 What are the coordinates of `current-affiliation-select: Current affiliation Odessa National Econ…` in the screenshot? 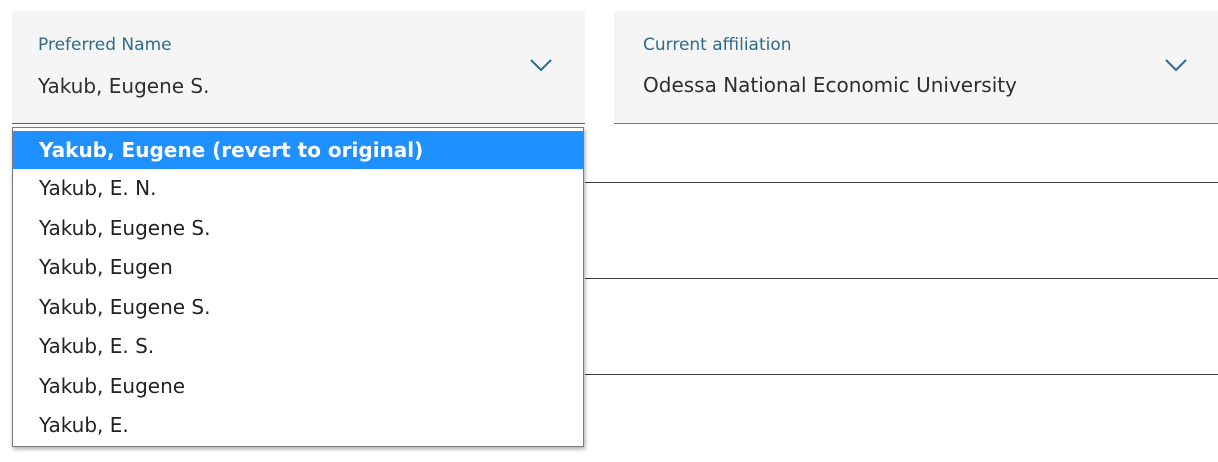 It's located at (916, 67).